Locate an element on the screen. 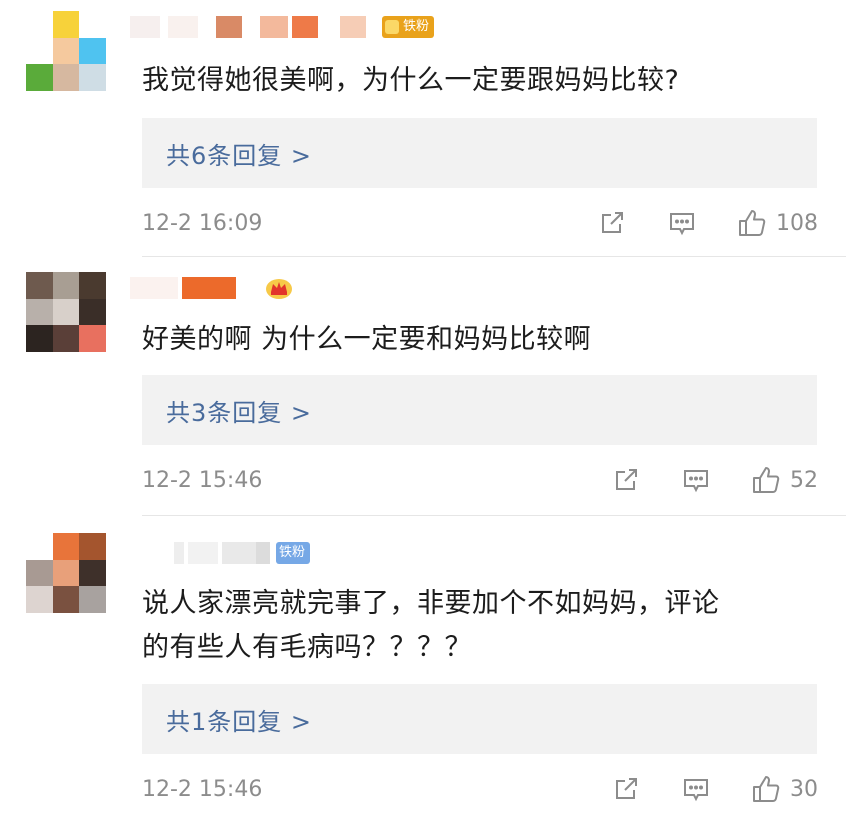 The height and width of the screenshot is (824, 846). view-replies-link: 共1条回复 > is located at coordinates (239, 719).